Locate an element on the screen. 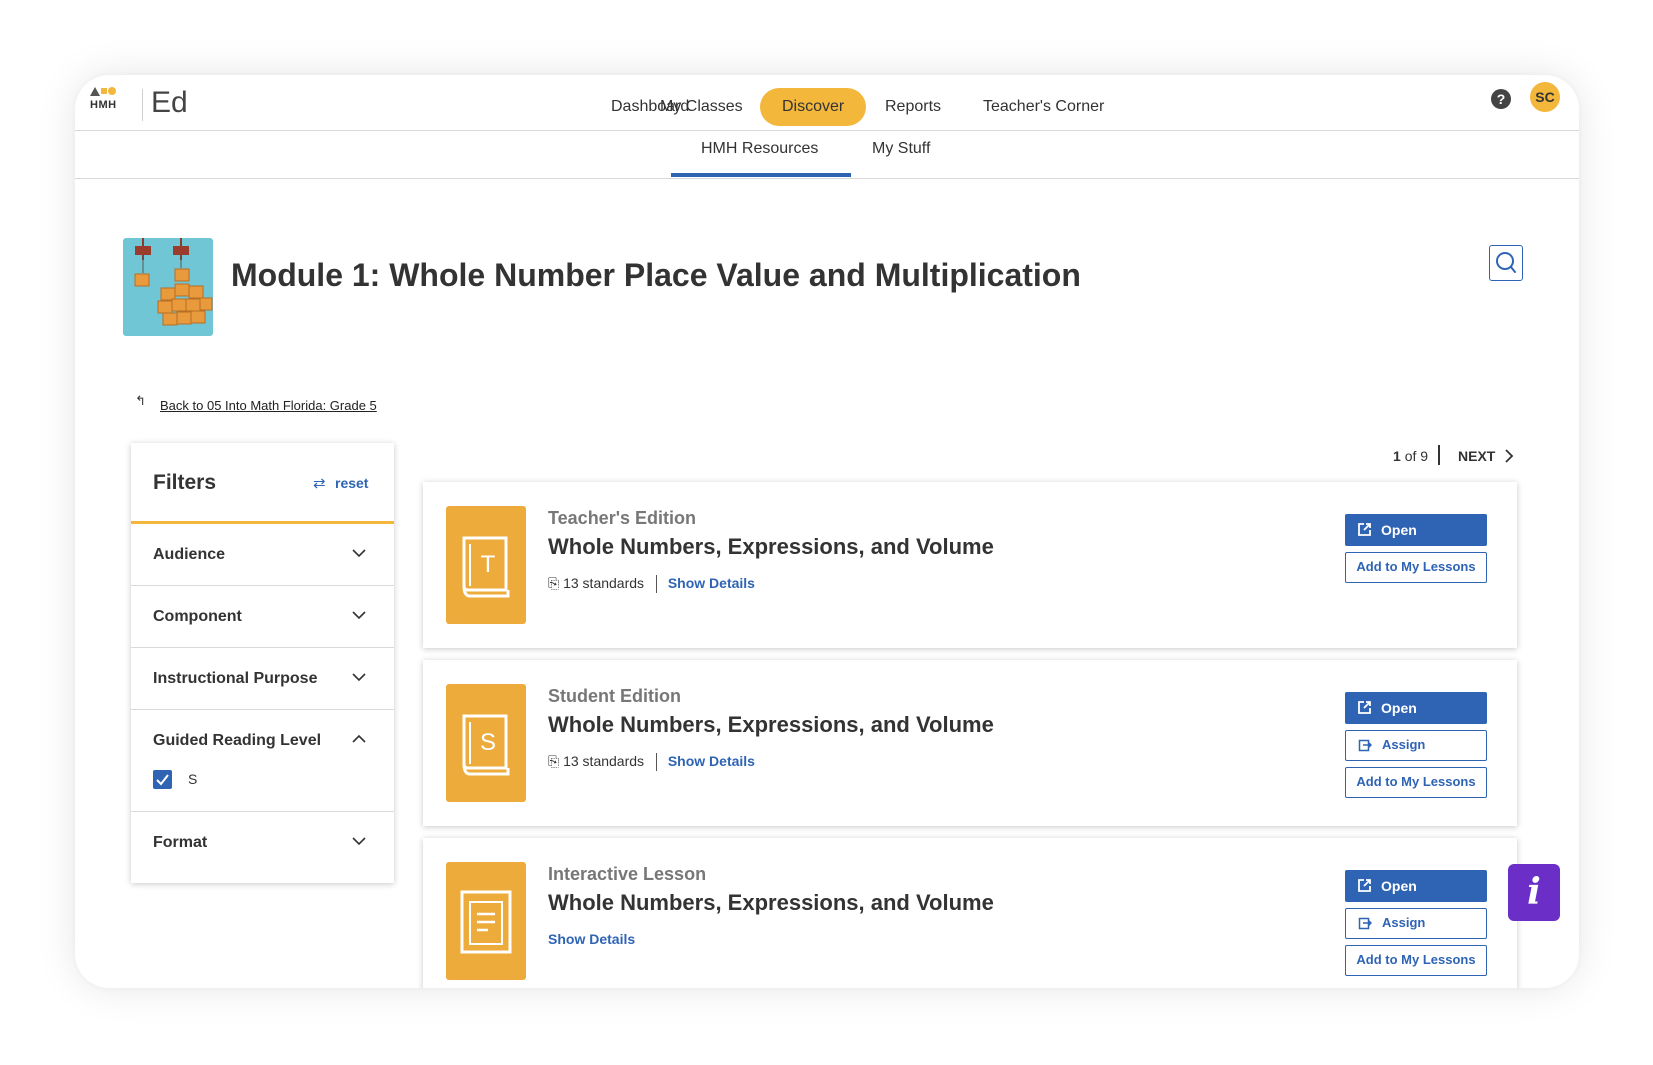 The height and width of the screenshot is (1065, 1653). filters-title: Filters is located at coordinates (185, 482).